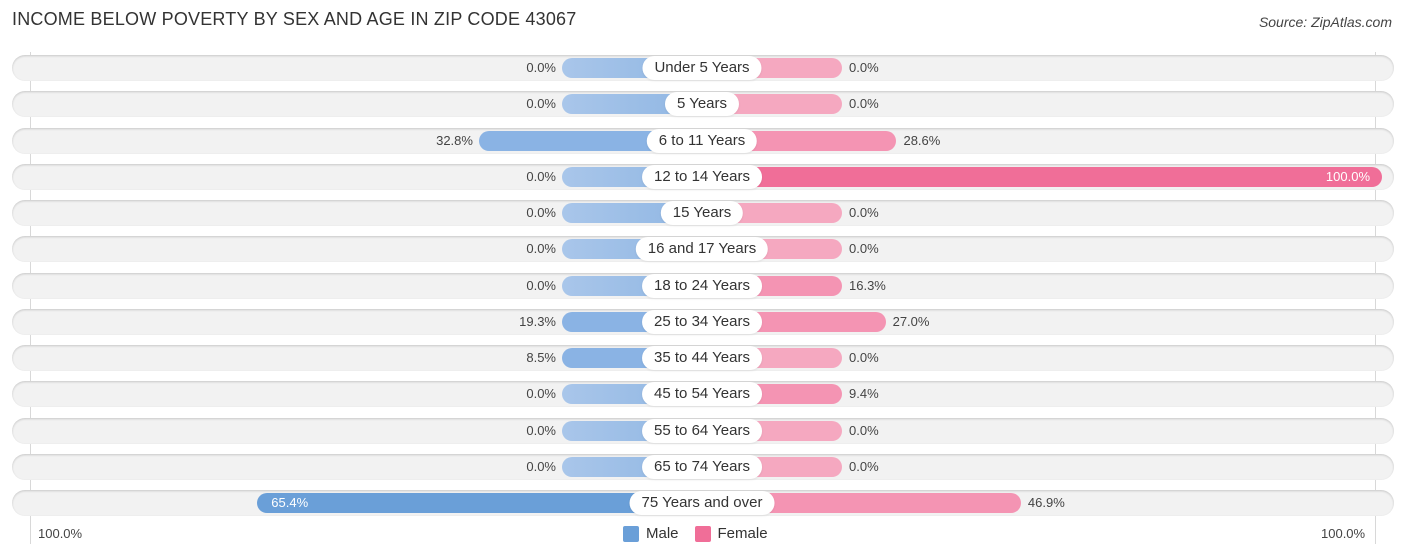 The image size is (1406, 559). Describe the element at coordinates (537, 321) in the screenshot. I see `value-label-male: 19.3%` at that location.